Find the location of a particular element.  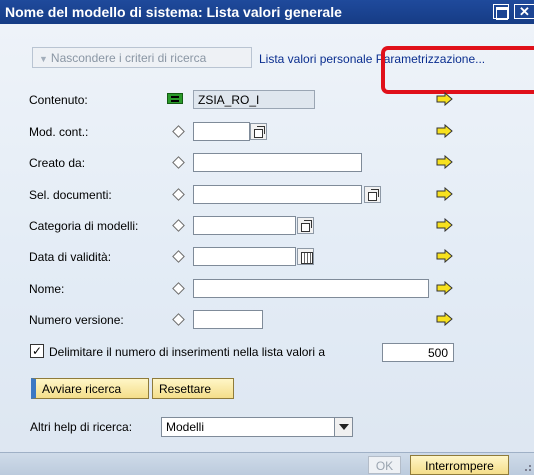

field-label: Contenuto: is located at coordinates (58, 100).